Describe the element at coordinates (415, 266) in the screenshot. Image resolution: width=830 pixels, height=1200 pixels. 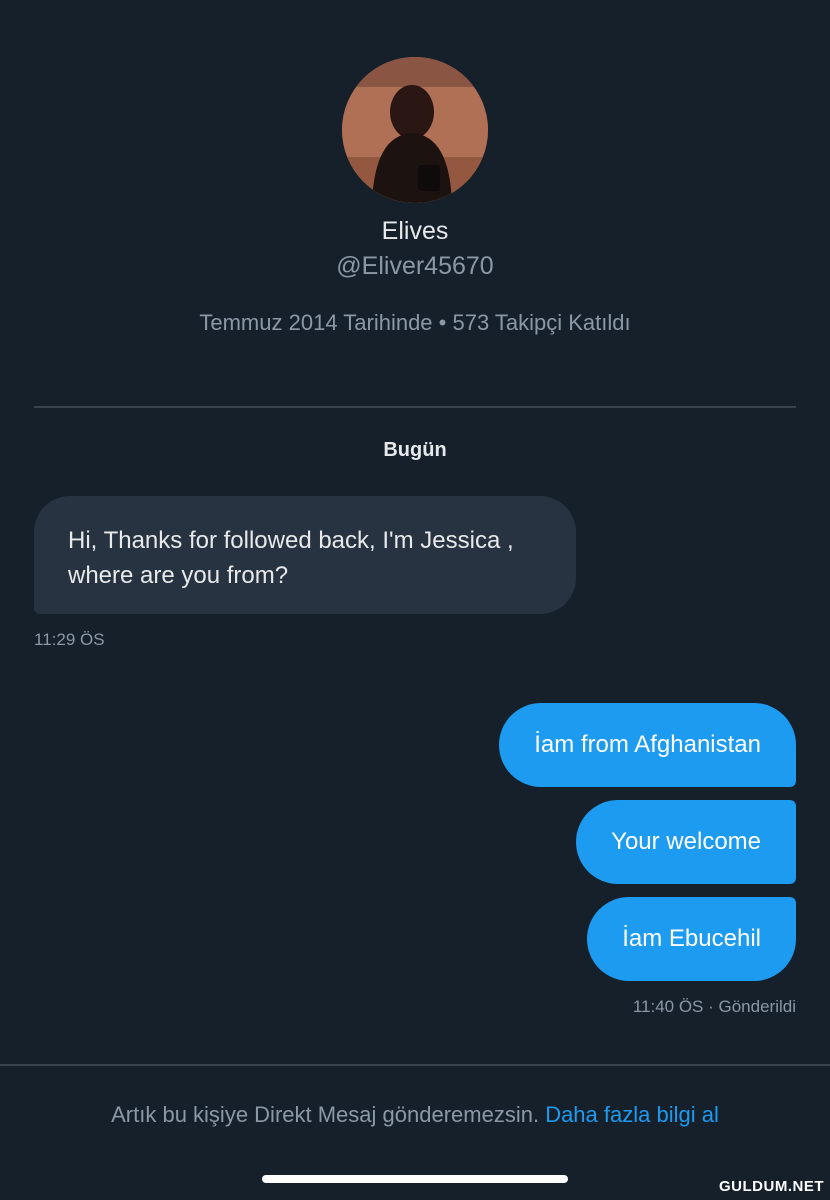
I see `user-handle: @Eliver45670` at that location.